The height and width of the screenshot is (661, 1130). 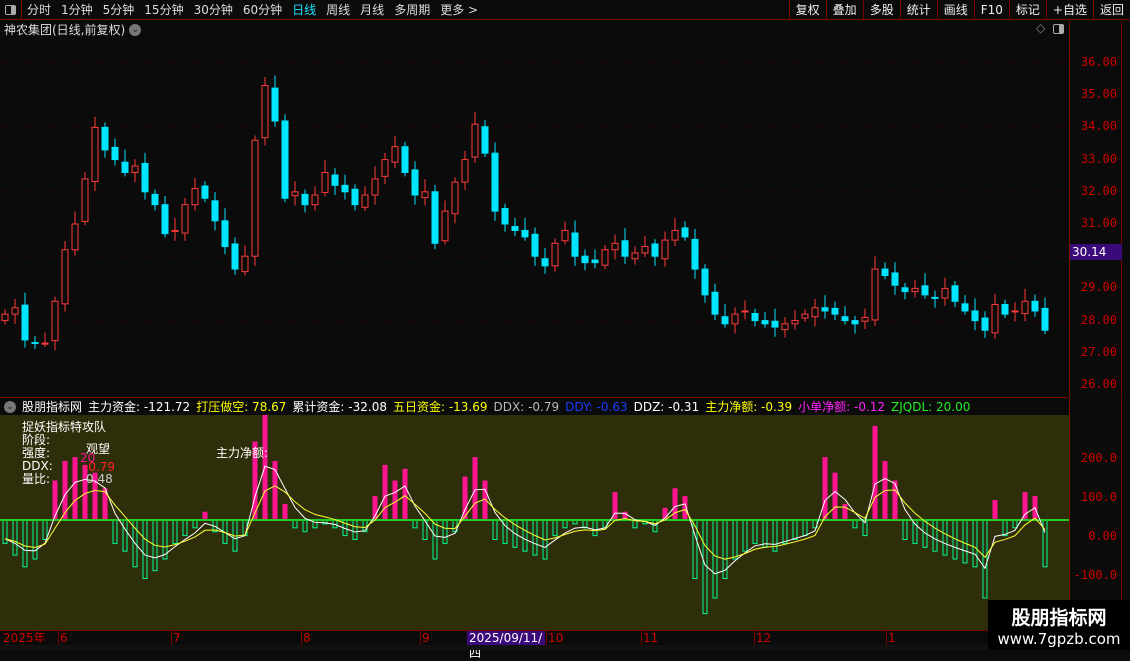 What do you see at coordinates (991, 10) in the screenshot?
I see `f10-button: F10` at bounding box center [991, 10].